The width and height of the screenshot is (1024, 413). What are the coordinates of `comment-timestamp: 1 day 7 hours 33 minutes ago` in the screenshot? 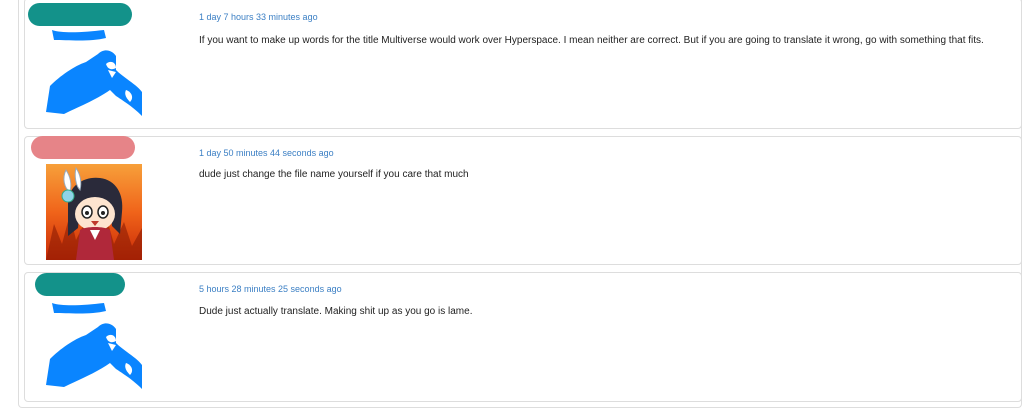 It's located at (258, 17).